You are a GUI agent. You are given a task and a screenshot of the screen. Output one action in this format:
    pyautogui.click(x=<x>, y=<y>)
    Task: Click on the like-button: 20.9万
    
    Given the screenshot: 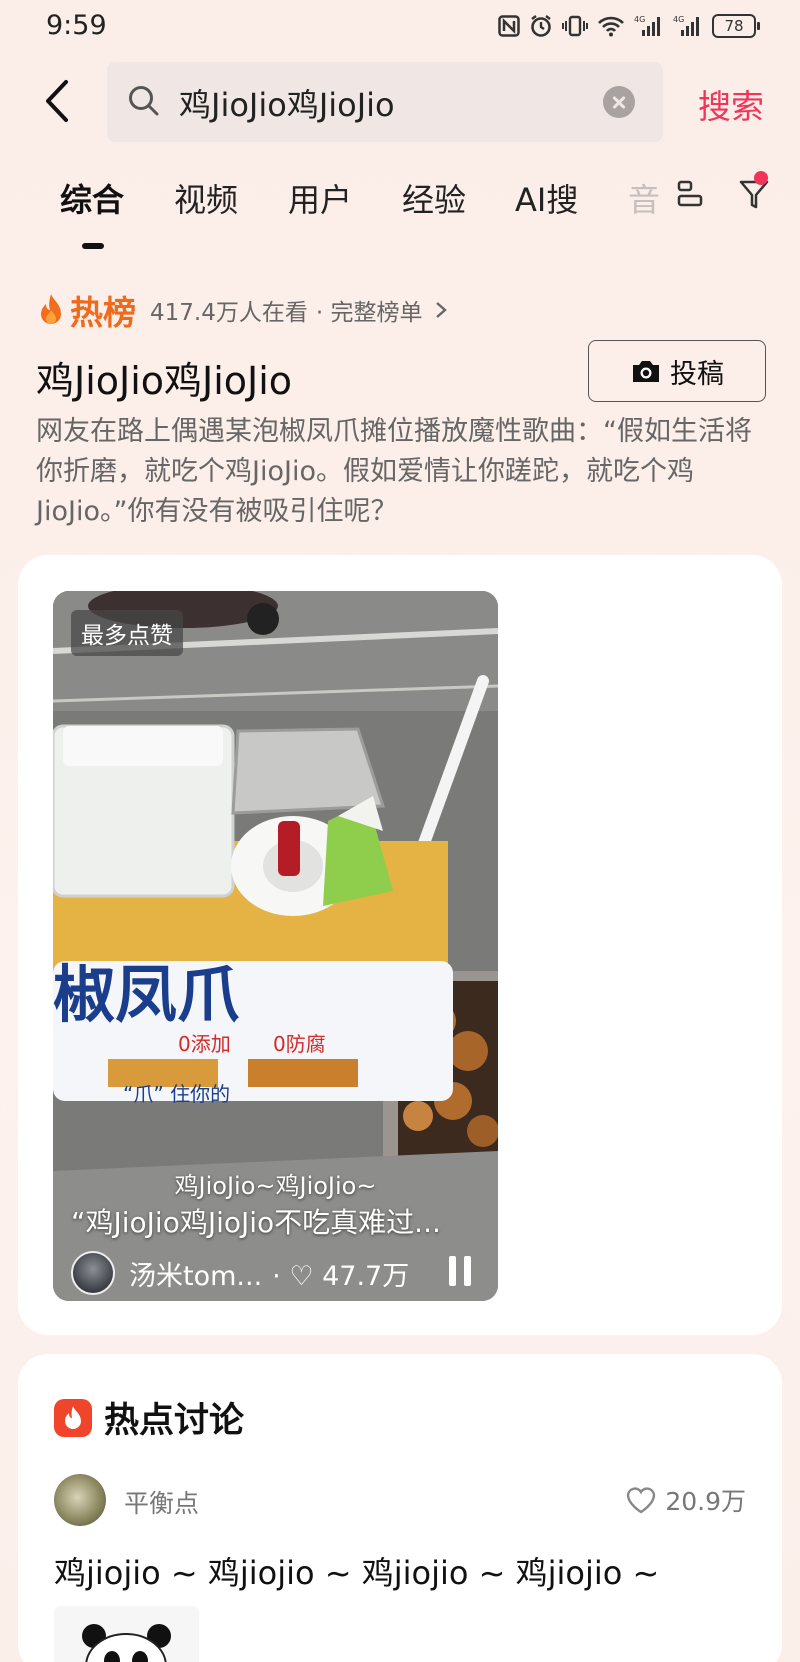 What is the action you would take?
    pyautogui.click(x=685, y=1500)
    